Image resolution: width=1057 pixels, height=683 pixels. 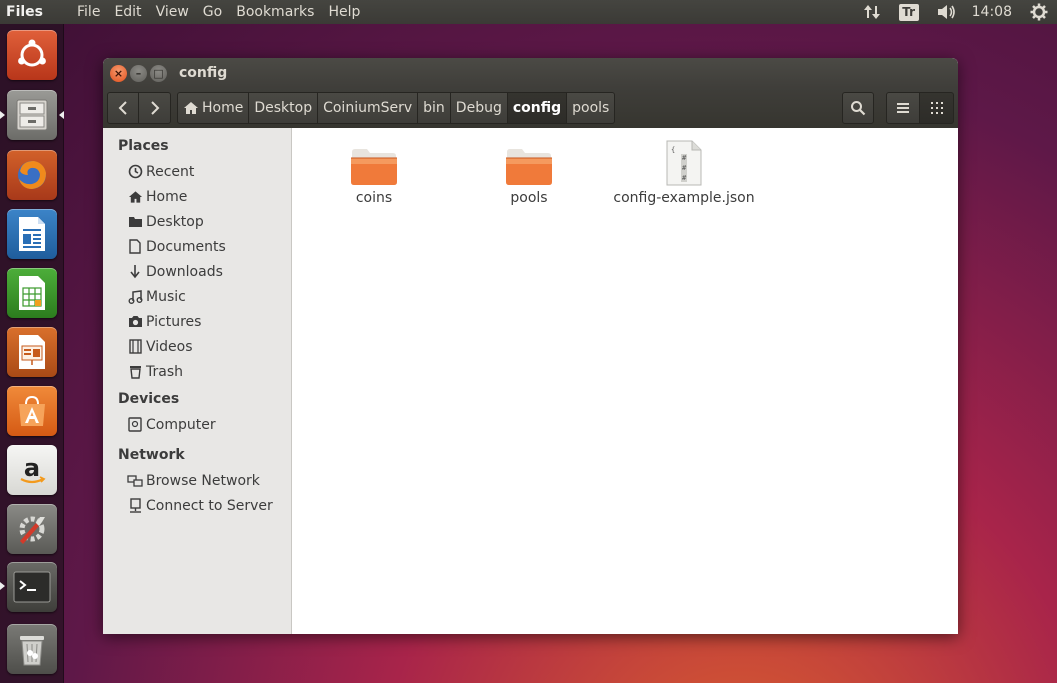 I want to click on sidebar-item-label: Documents, so click(x=186, y=246).